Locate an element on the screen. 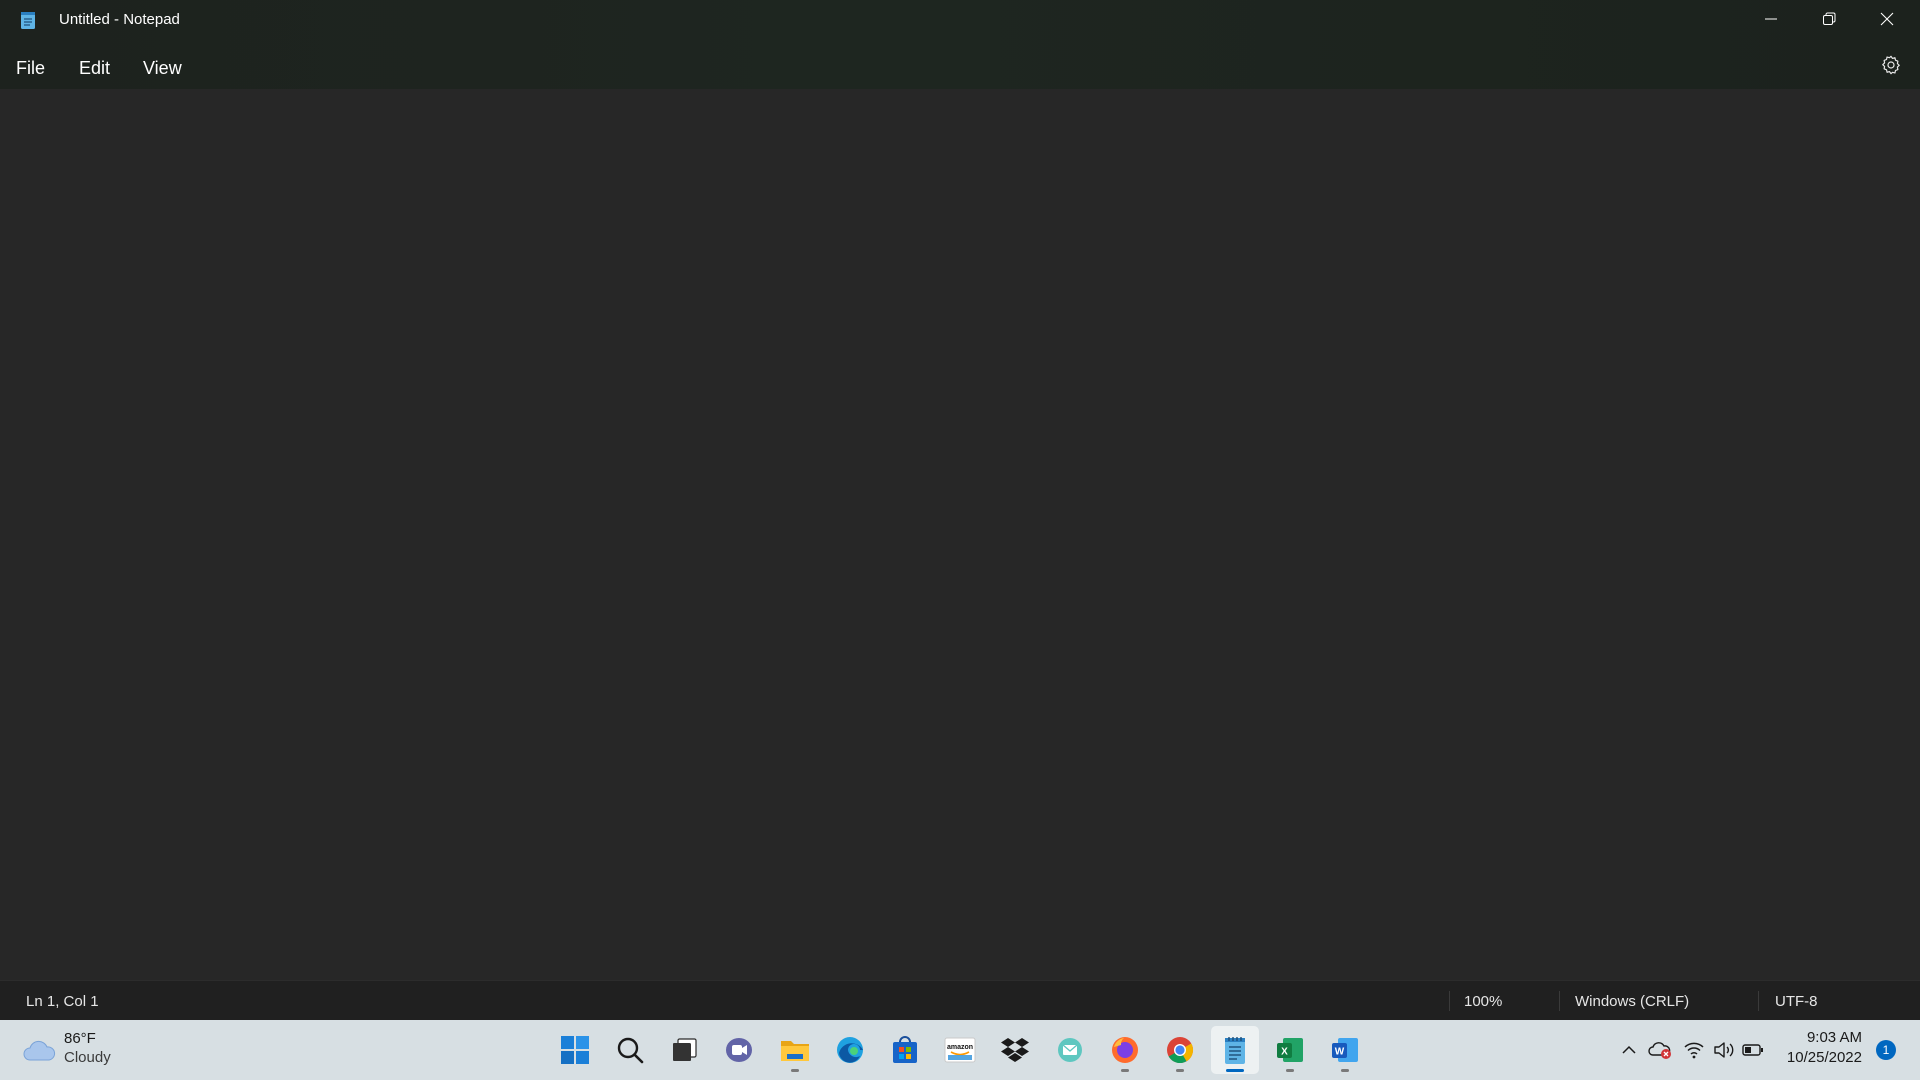 This screenshot has height=1080, width=1920. search-icon is located at coordinates (630, 1050).